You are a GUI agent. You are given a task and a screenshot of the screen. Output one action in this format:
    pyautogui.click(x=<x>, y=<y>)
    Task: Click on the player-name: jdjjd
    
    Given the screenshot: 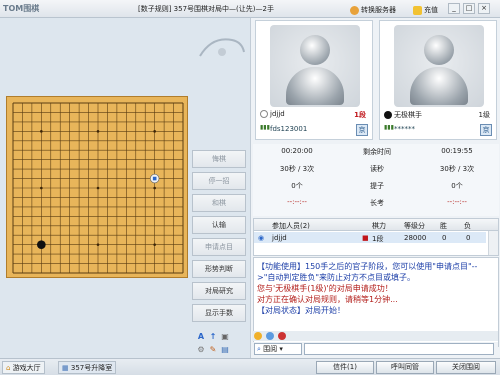 What is the action you would take?
    pyautogui.click(x=277, y=114)
    